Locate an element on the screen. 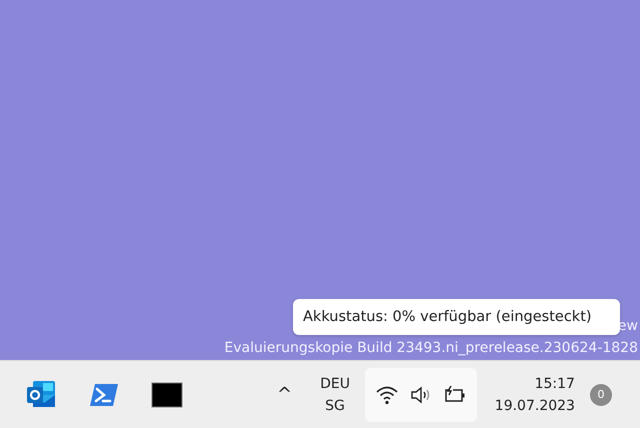 The height and width of the screenshot is (428, 640). system-tray-button is located at coordinates (420, 395).